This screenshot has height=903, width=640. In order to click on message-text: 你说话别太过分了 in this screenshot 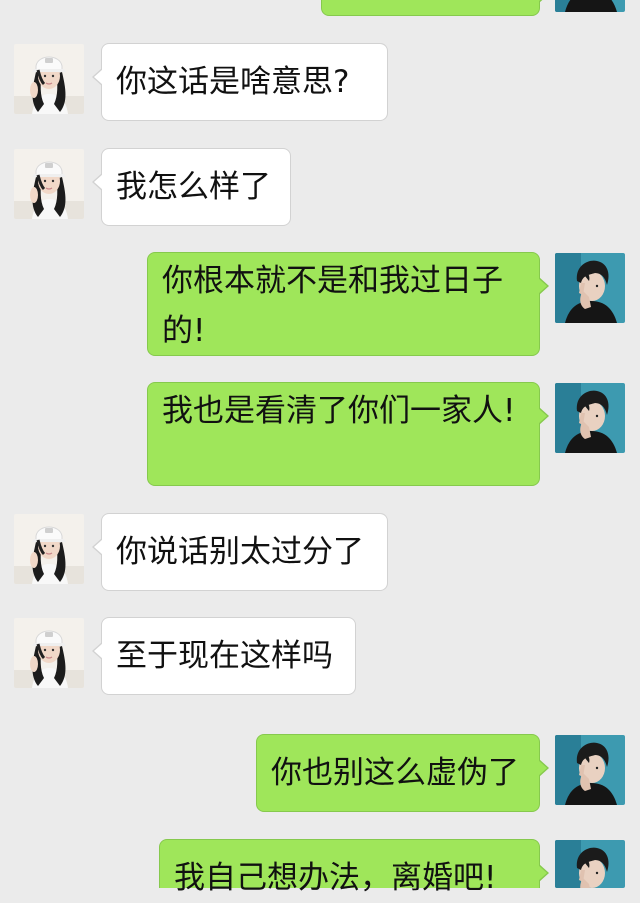, I will do `click(240, 552)`.